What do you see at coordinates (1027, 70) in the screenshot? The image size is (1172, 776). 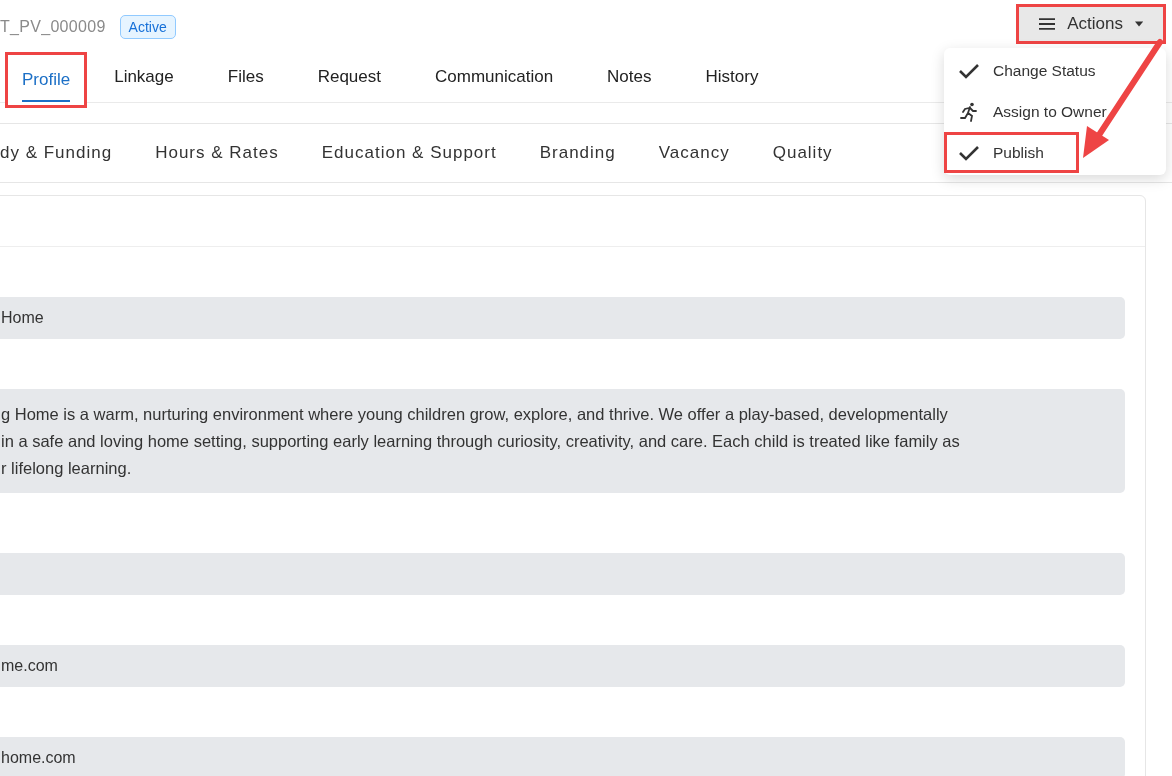 I see `menu-item: Change Status` at bounding box center [1027, 70].